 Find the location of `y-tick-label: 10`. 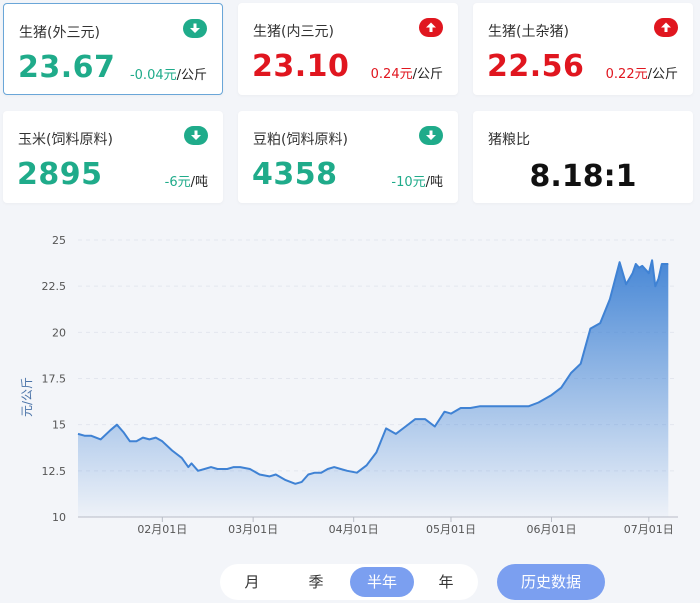

y-tick-label: 10 is located at coordinates (59, 517).